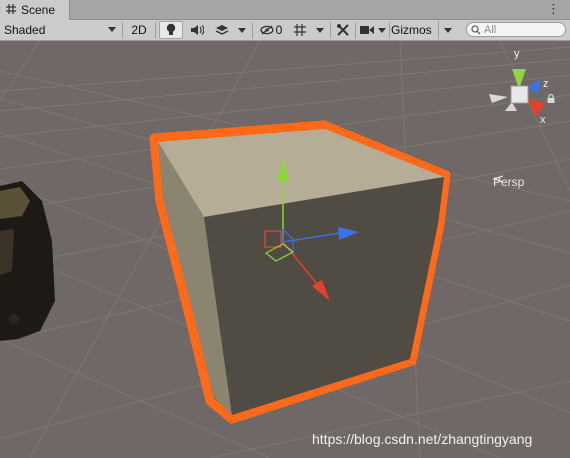 The width and height of the screenshot is (570, 458). I want to click on crossed-tools-icon, so click(343, 30).